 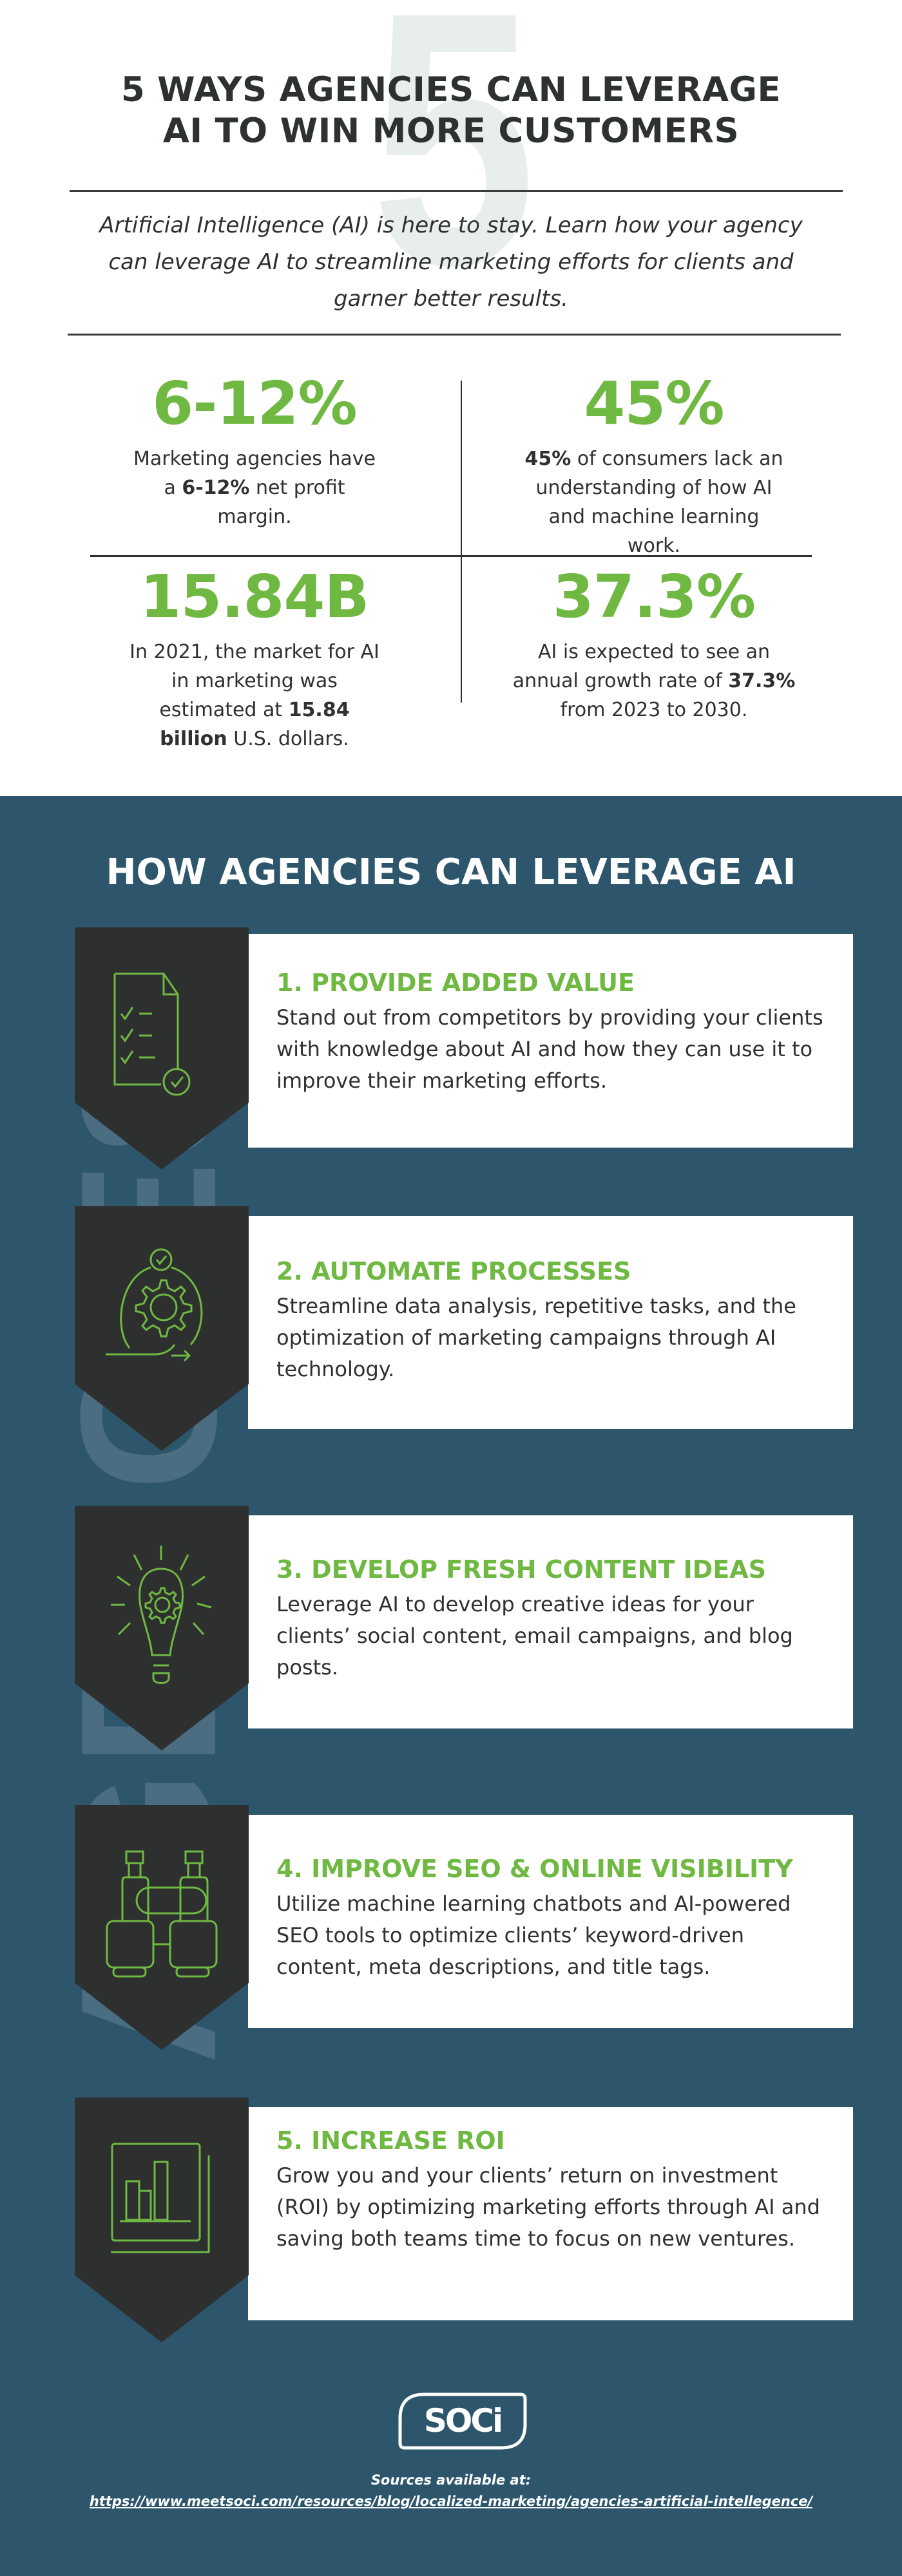 I want to click on stats-vertical-divider, so click(x=461, y=542).